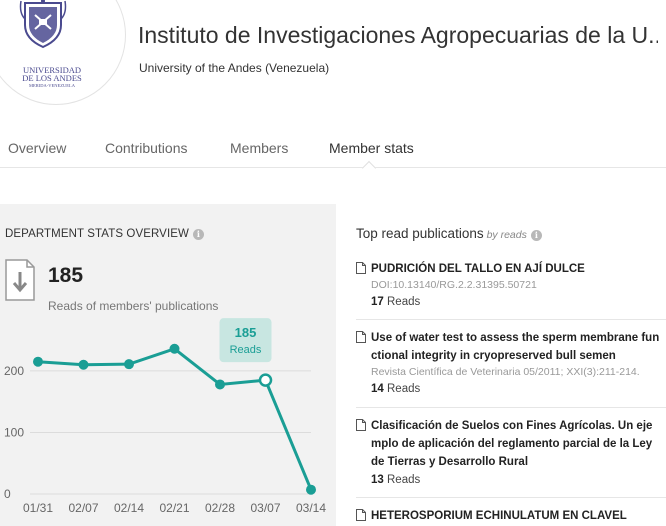 Image resolution: width=666 pixels, height=526 pixels. I want to click on x-tick-label: 02/14, so click(129, 508).